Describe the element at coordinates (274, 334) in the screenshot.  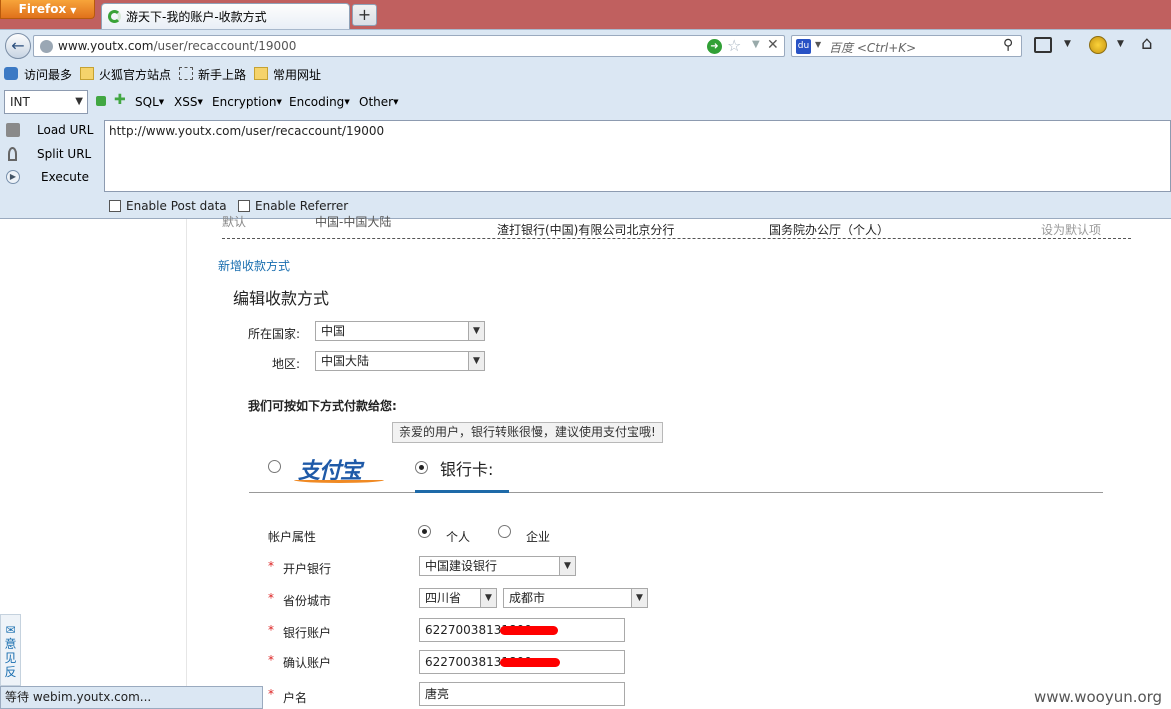
I see `country-label: 所在国家:` at that location.